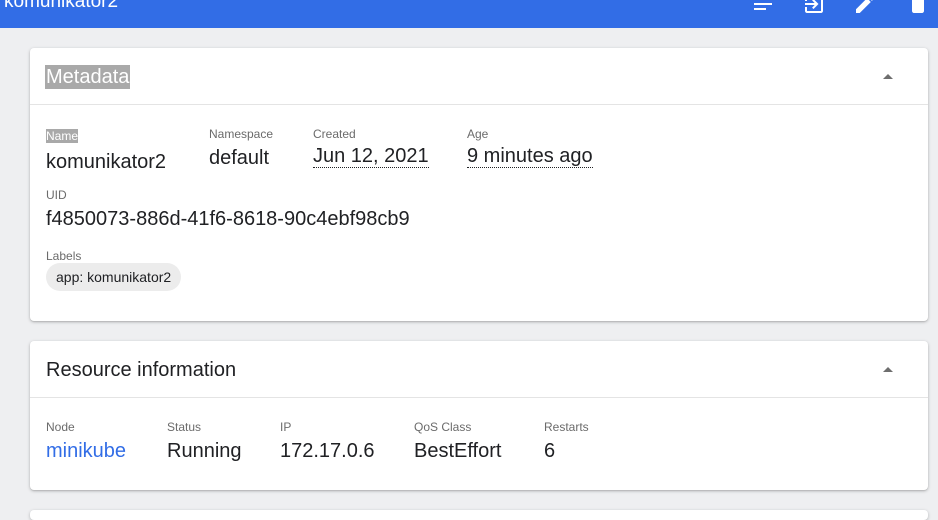  What do you see at coordinates (327, 451) in the screenshot?
I see `ip-value: 172.17.0.6` at bounding box center [327, 451].